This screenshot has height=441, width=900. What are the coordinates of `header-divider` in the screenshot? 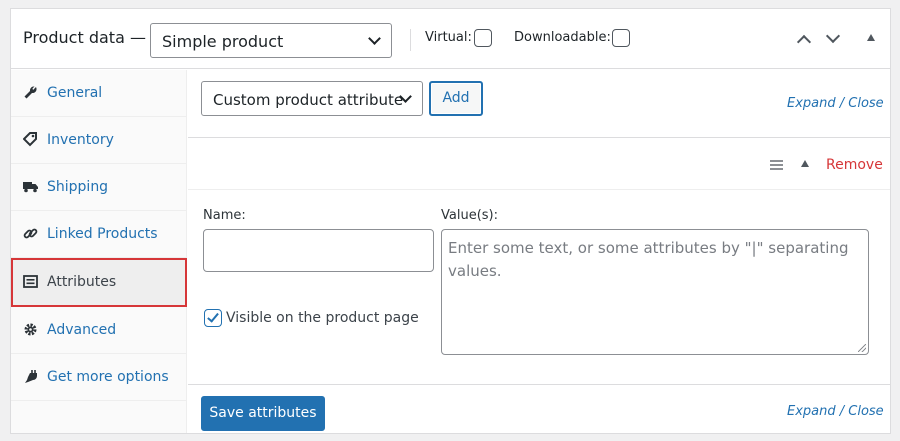 It's located at (410, 40).